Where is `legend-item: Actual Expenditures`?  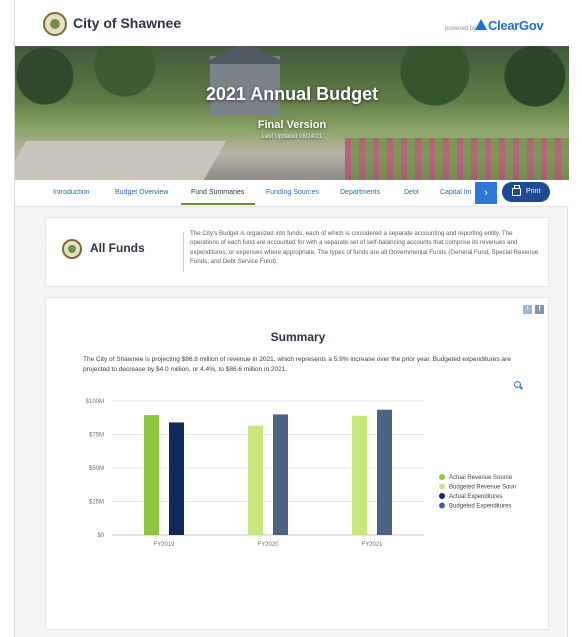
legend-item: Actual Expenditures is located at coordinates (475, 497).